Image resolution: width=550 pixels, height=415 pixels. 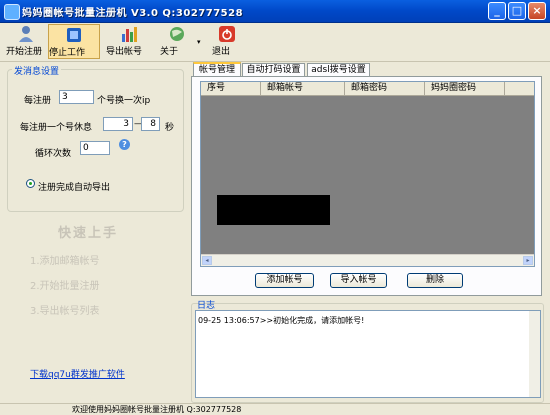 What do you see at coordinates (118, 124) in the screenshot?
I see `rest-min-input: 3` at bounding box center [118, 124].